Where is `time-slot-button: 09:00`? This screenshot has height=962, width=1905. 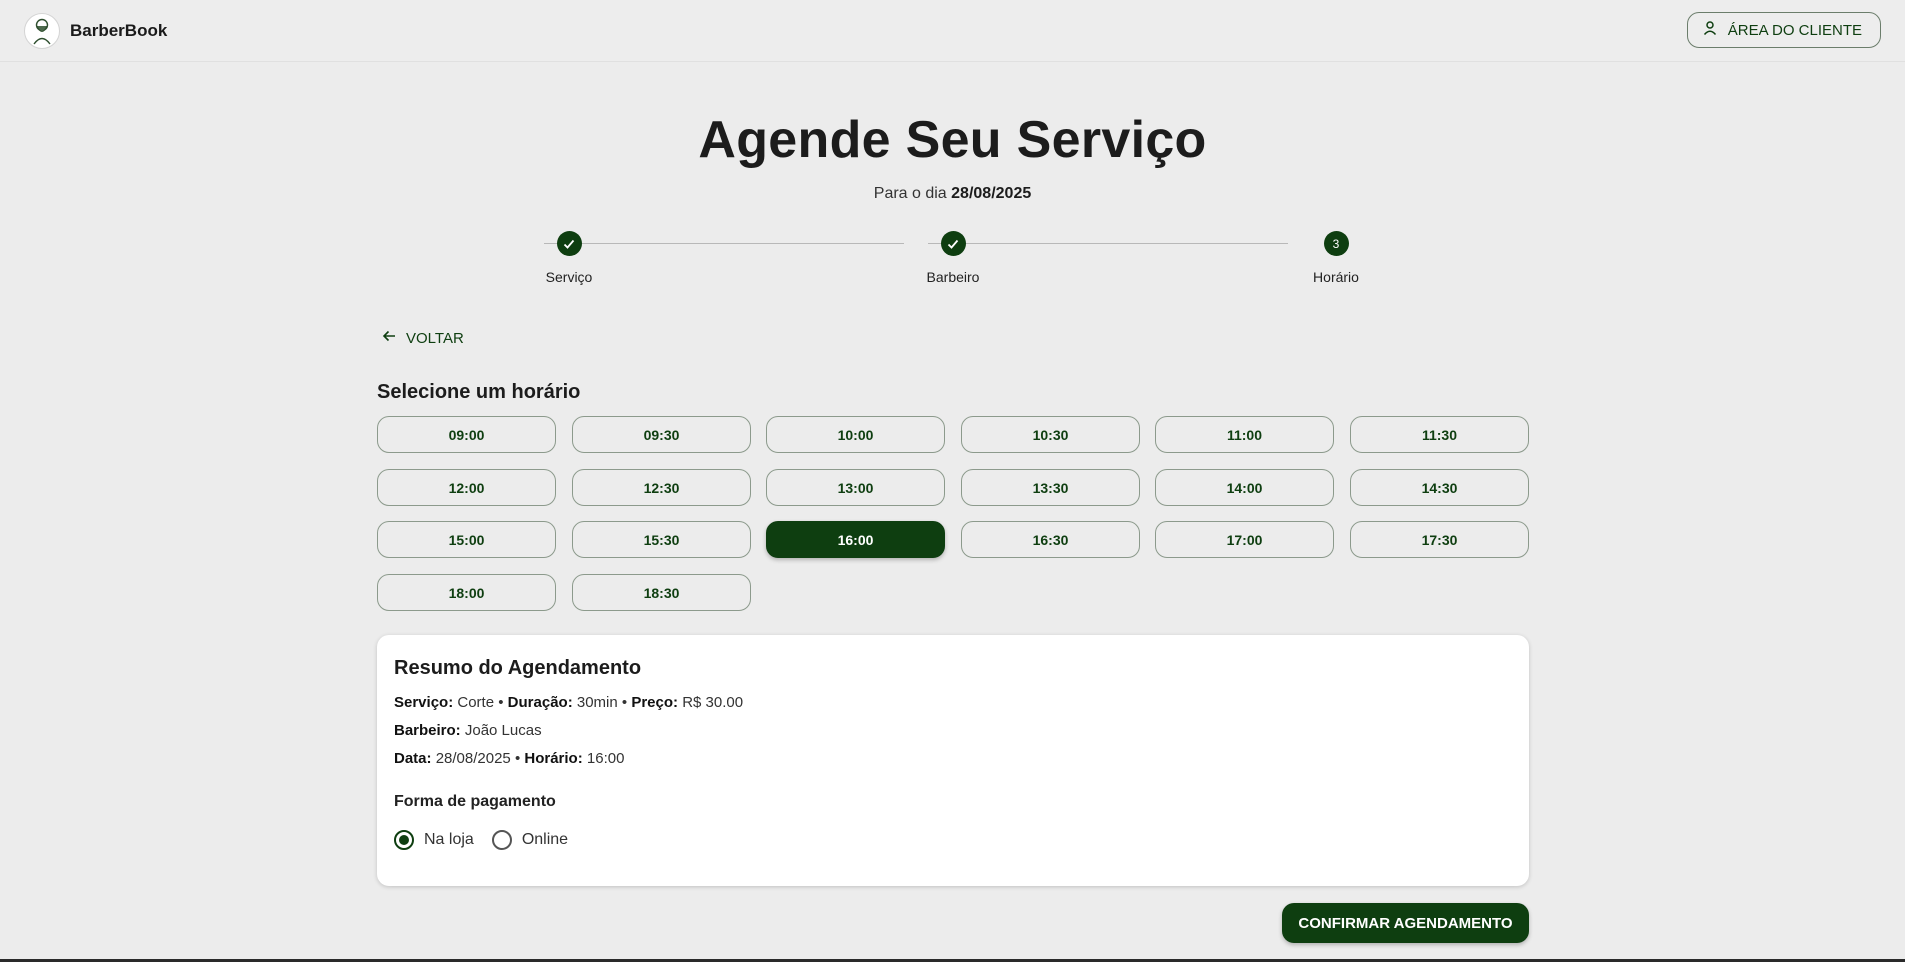 time-slot-button: 09:00 is located at coordinates (466, 434).